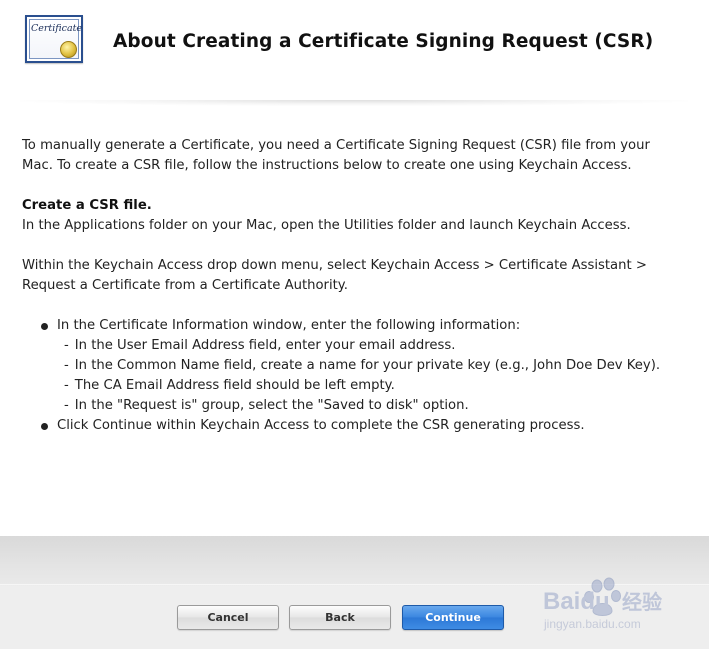 The image size is (709, 649). Describe the element at coordinates (354, 103) in the screenshot. I see `header-divider` at that location.